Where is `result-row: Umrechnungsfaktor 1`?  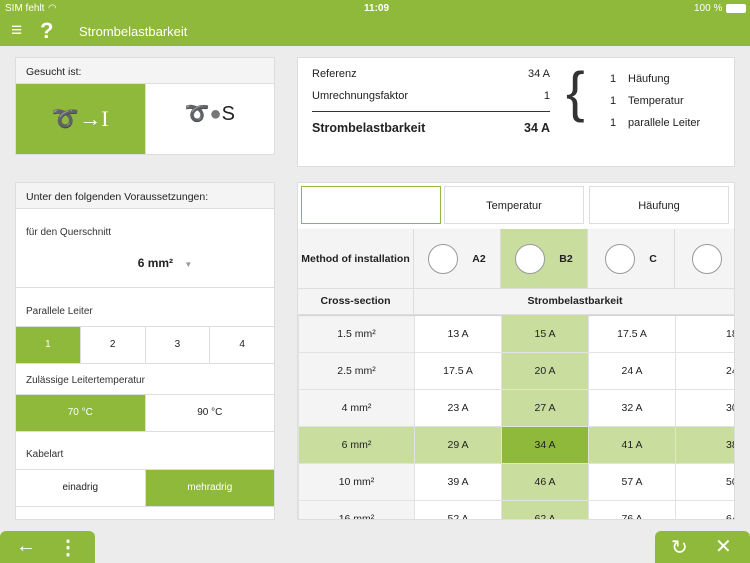 result-row: Umrechnungsfaktor 1 is located at coordinates (431, 101).